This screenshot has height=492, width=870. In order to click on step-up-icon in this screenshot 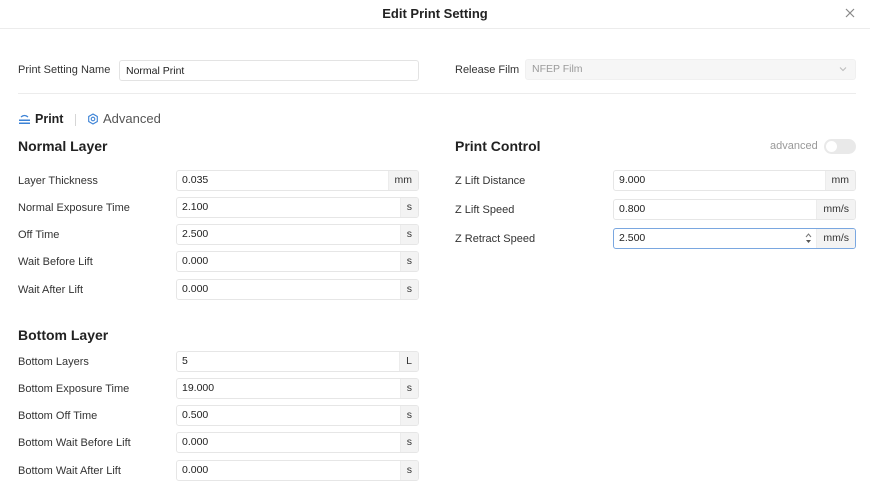, I will do `click(808, 235)`.